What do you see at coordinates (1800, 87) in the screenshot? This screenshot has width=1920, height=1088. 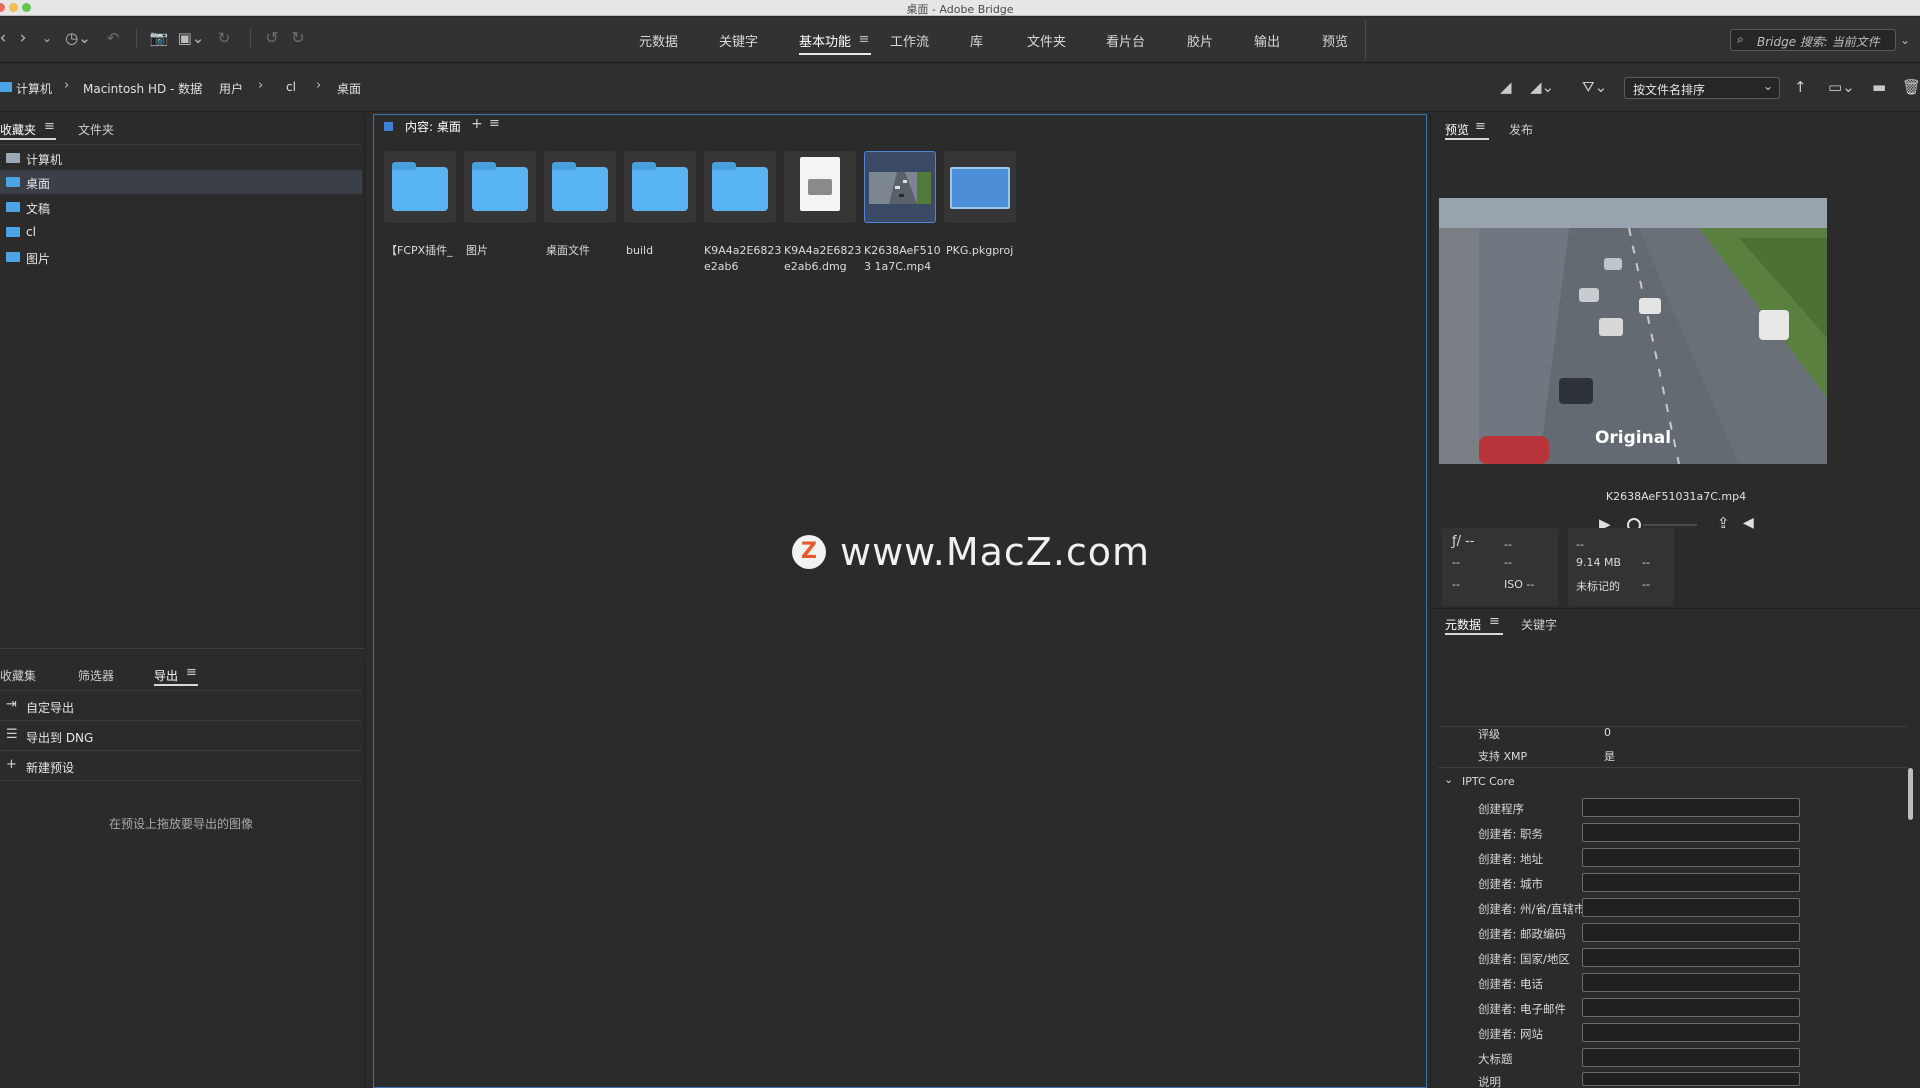 I see `sort-ascending-icon: ↑` at bounding box center [1800, 87].